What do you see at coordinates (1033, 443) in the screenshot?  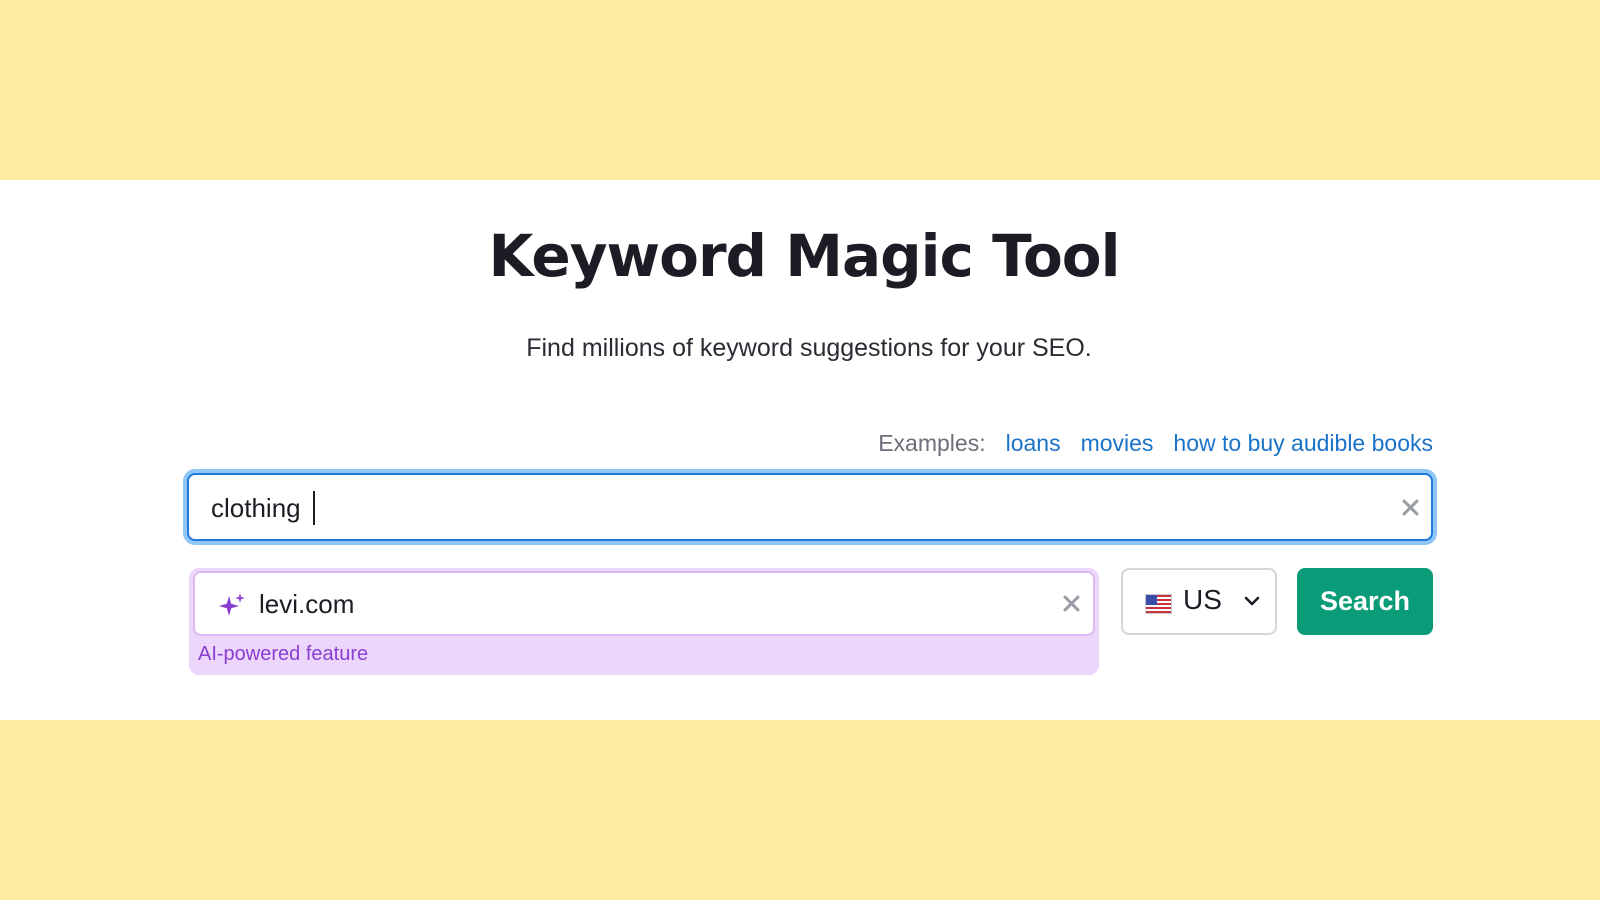 I see `example-link-loans: loans` at bounding box center [1033, 443].